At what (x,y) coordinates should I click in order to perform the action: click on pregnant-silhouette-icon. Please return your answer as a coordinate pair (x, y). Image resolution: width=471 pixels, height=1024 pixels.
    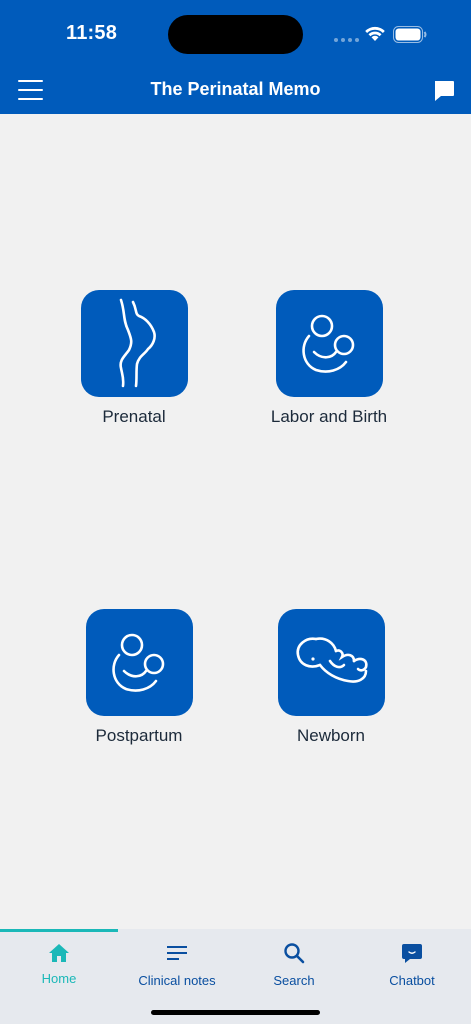
    Looking at the image, I should click on (137, 343).